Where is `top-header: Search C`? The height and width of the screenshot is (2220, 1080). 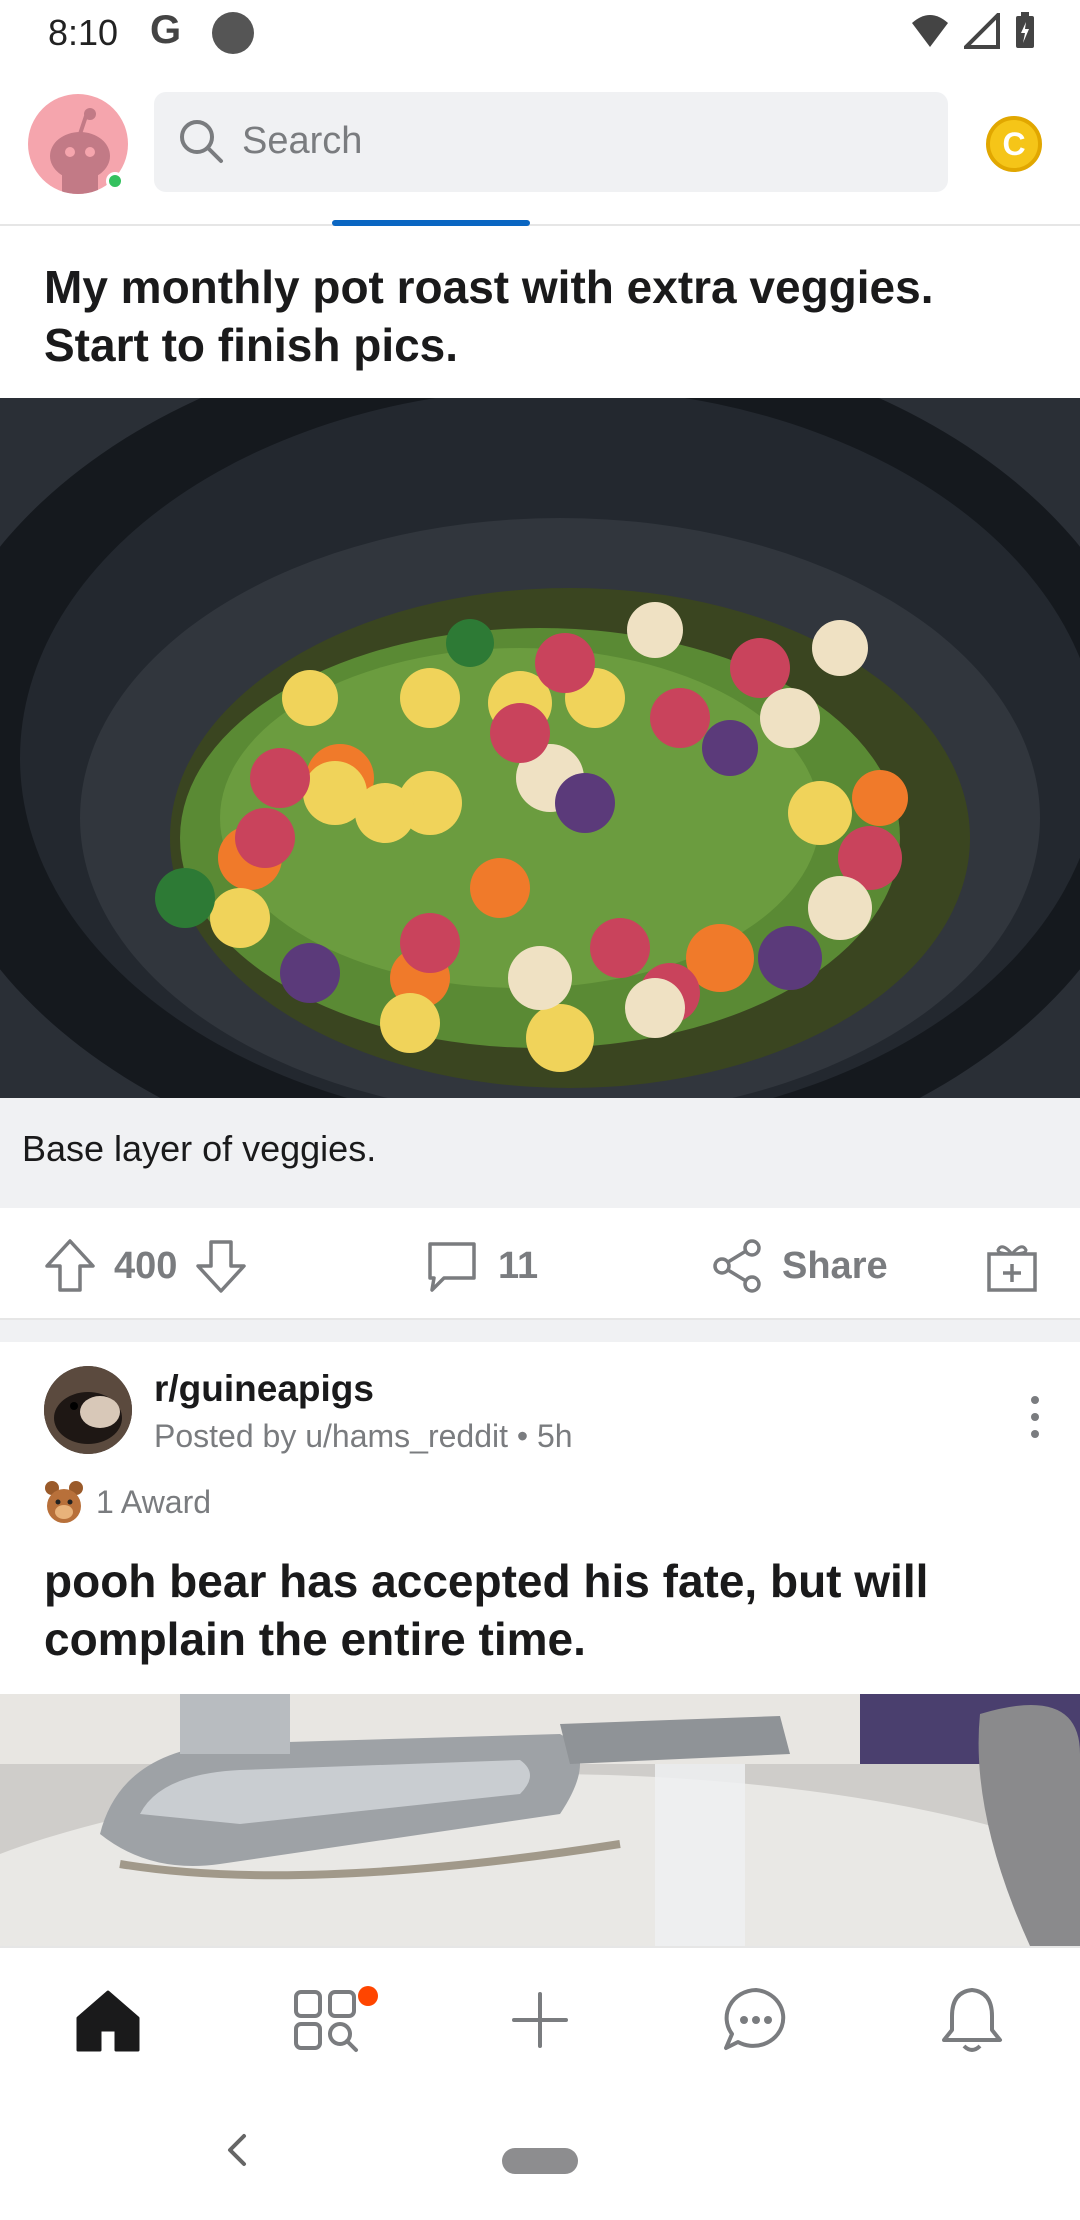
top-header: Search C is located at coordinates (540, 146).